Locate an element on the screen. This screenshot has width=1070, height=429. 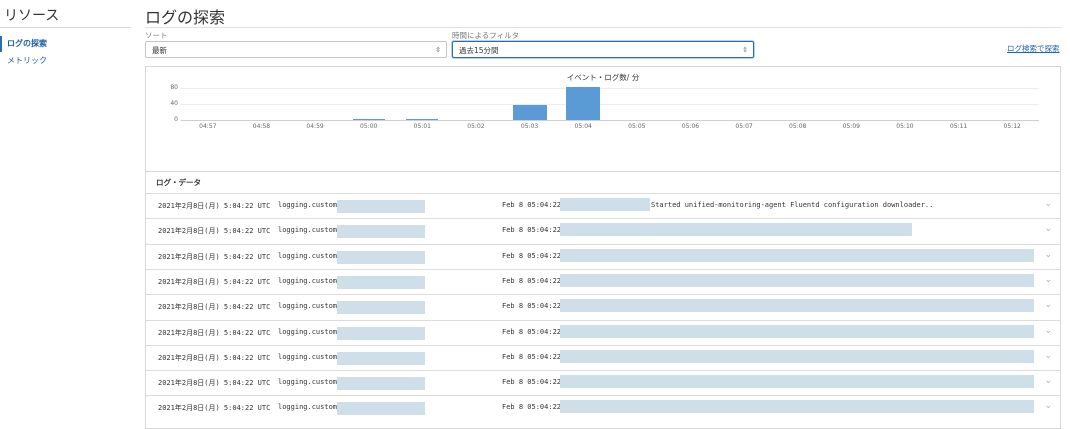
time-filter-select: 過去15分間 ⇳ is located at coordinates (603, 49).